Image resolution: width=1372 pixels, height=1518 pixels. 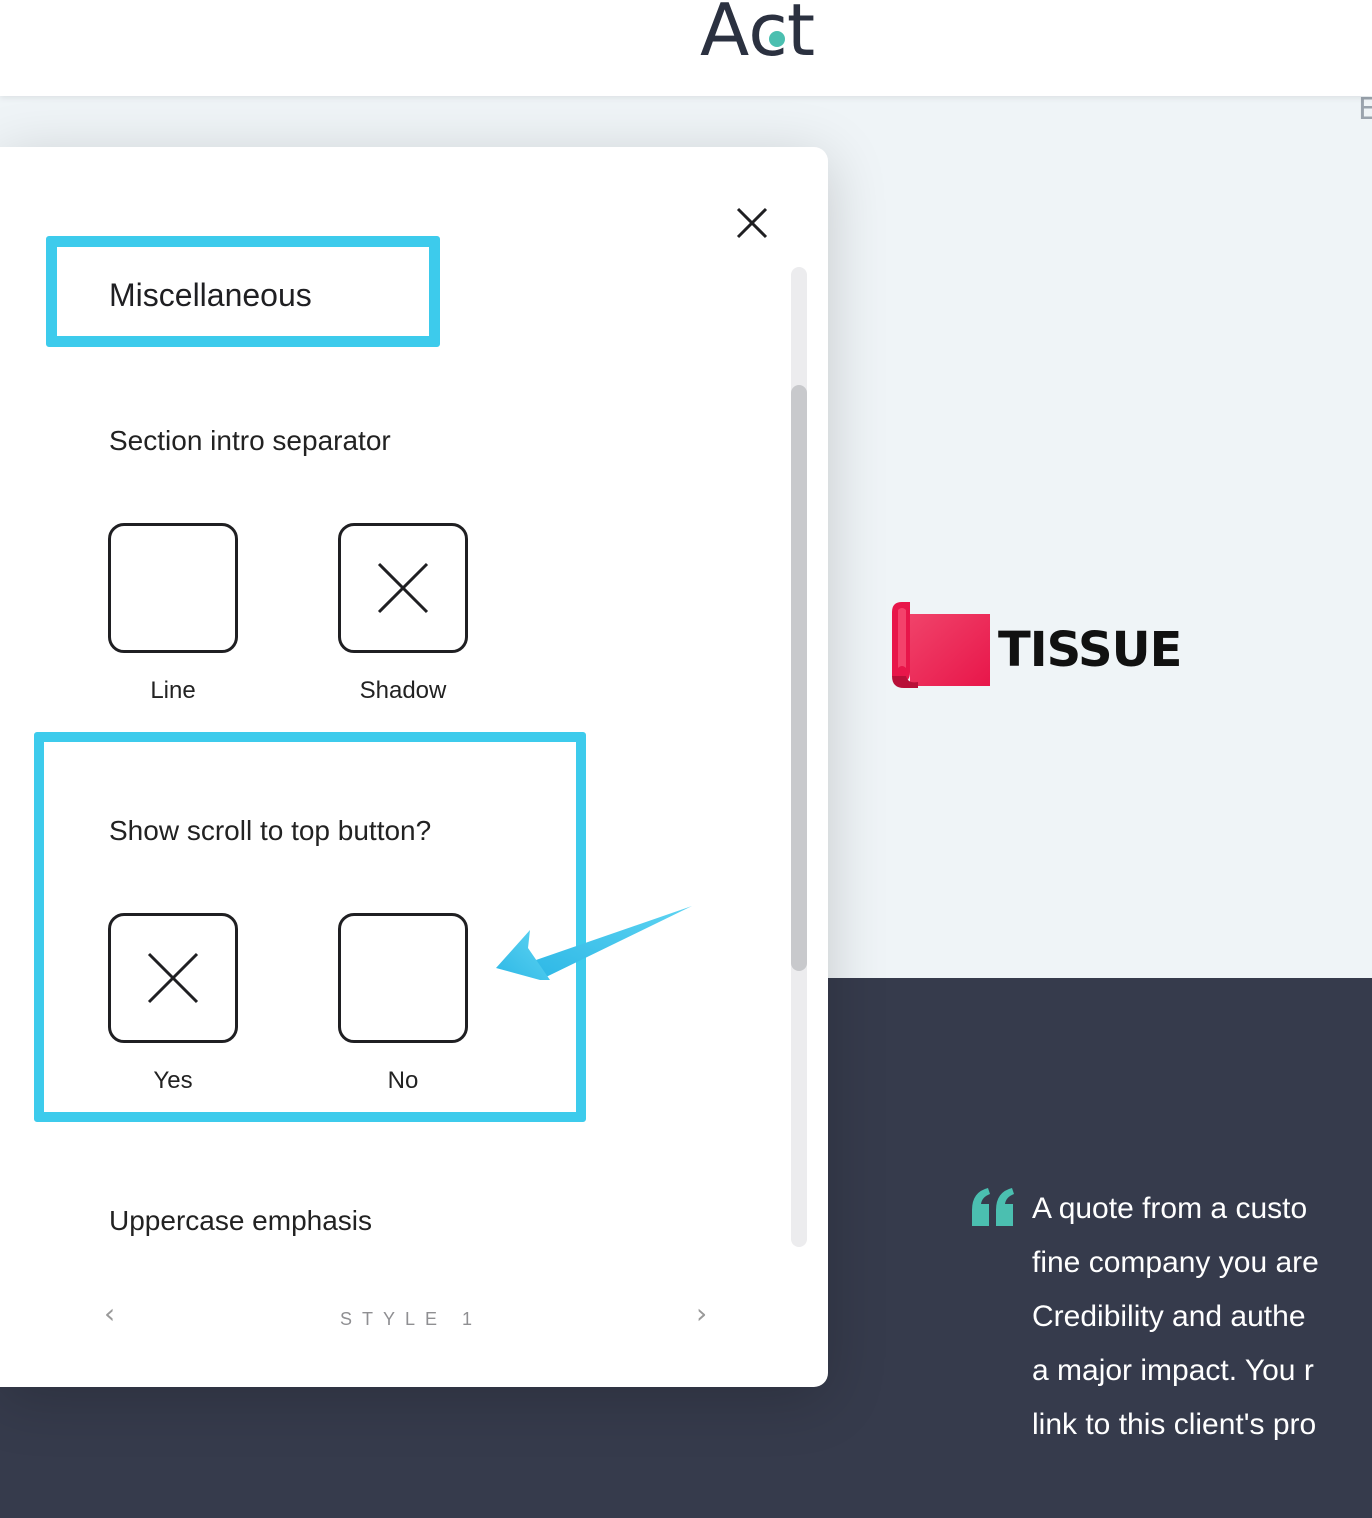 What do you see at coordinates (752, 223) in the screenshot?
I see `close-icon` at bounding box center [752, 223].